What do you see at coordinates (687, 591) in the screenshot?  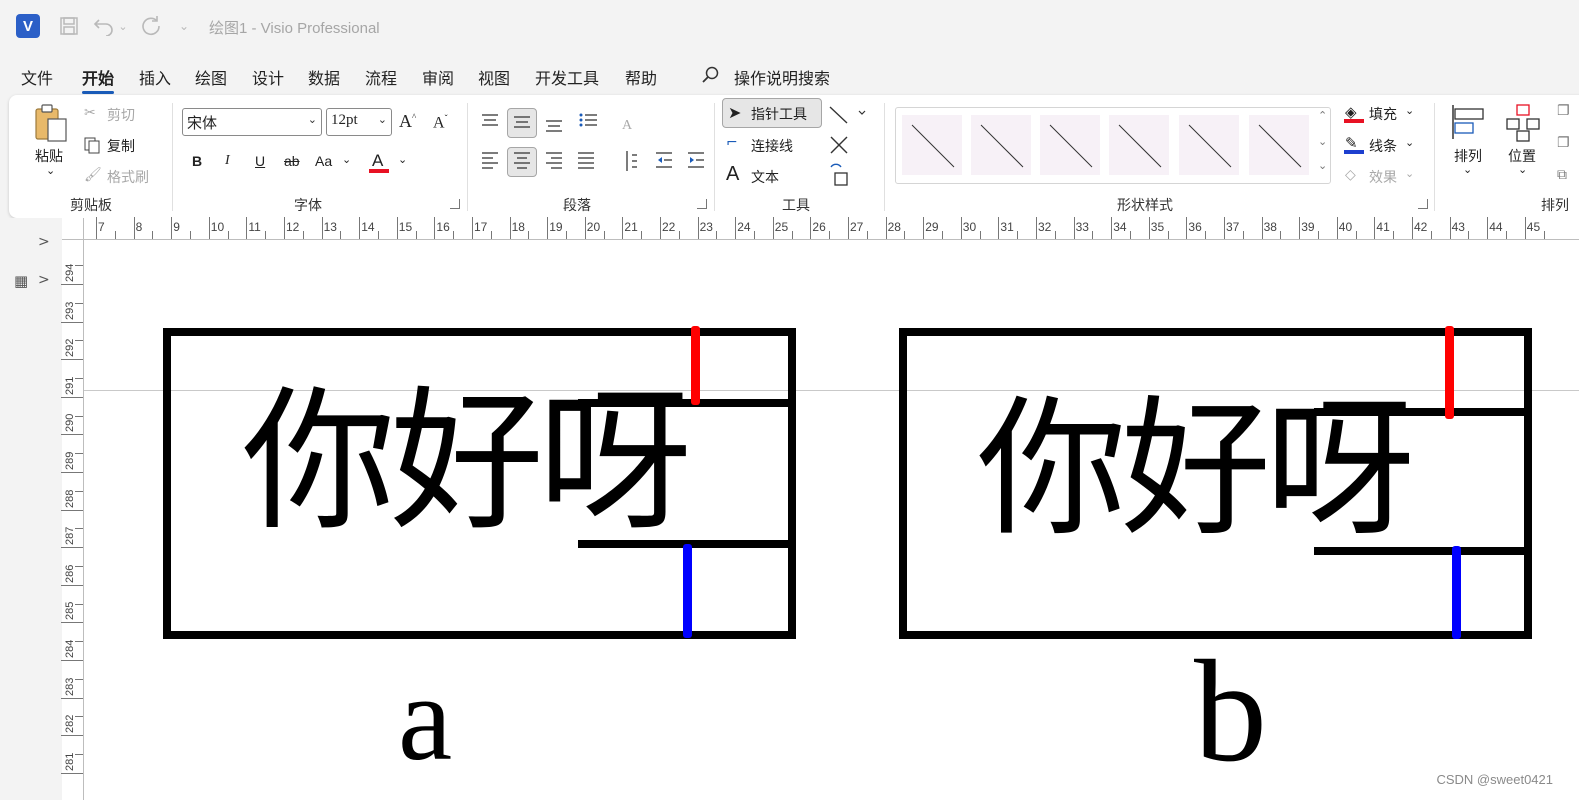 I see `panel-a-blue-marker` at bounding box center [687, 591].